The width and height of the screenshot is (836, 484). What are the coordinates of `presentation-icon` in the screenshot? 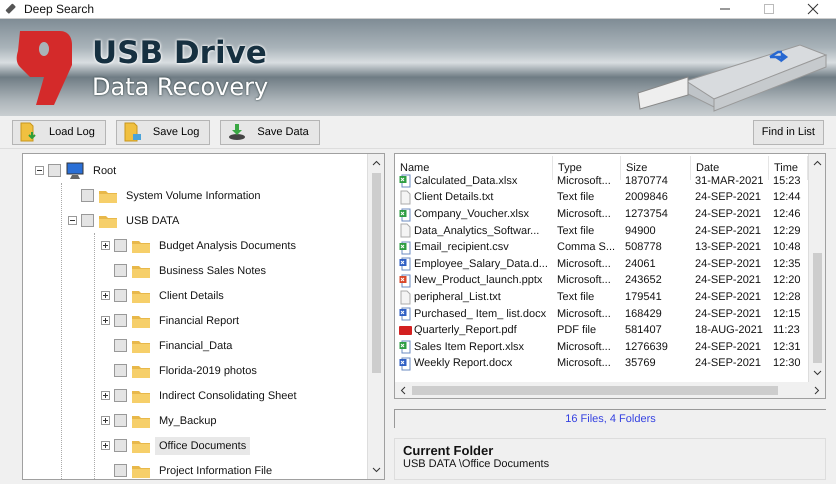 It's located at (405, 280).